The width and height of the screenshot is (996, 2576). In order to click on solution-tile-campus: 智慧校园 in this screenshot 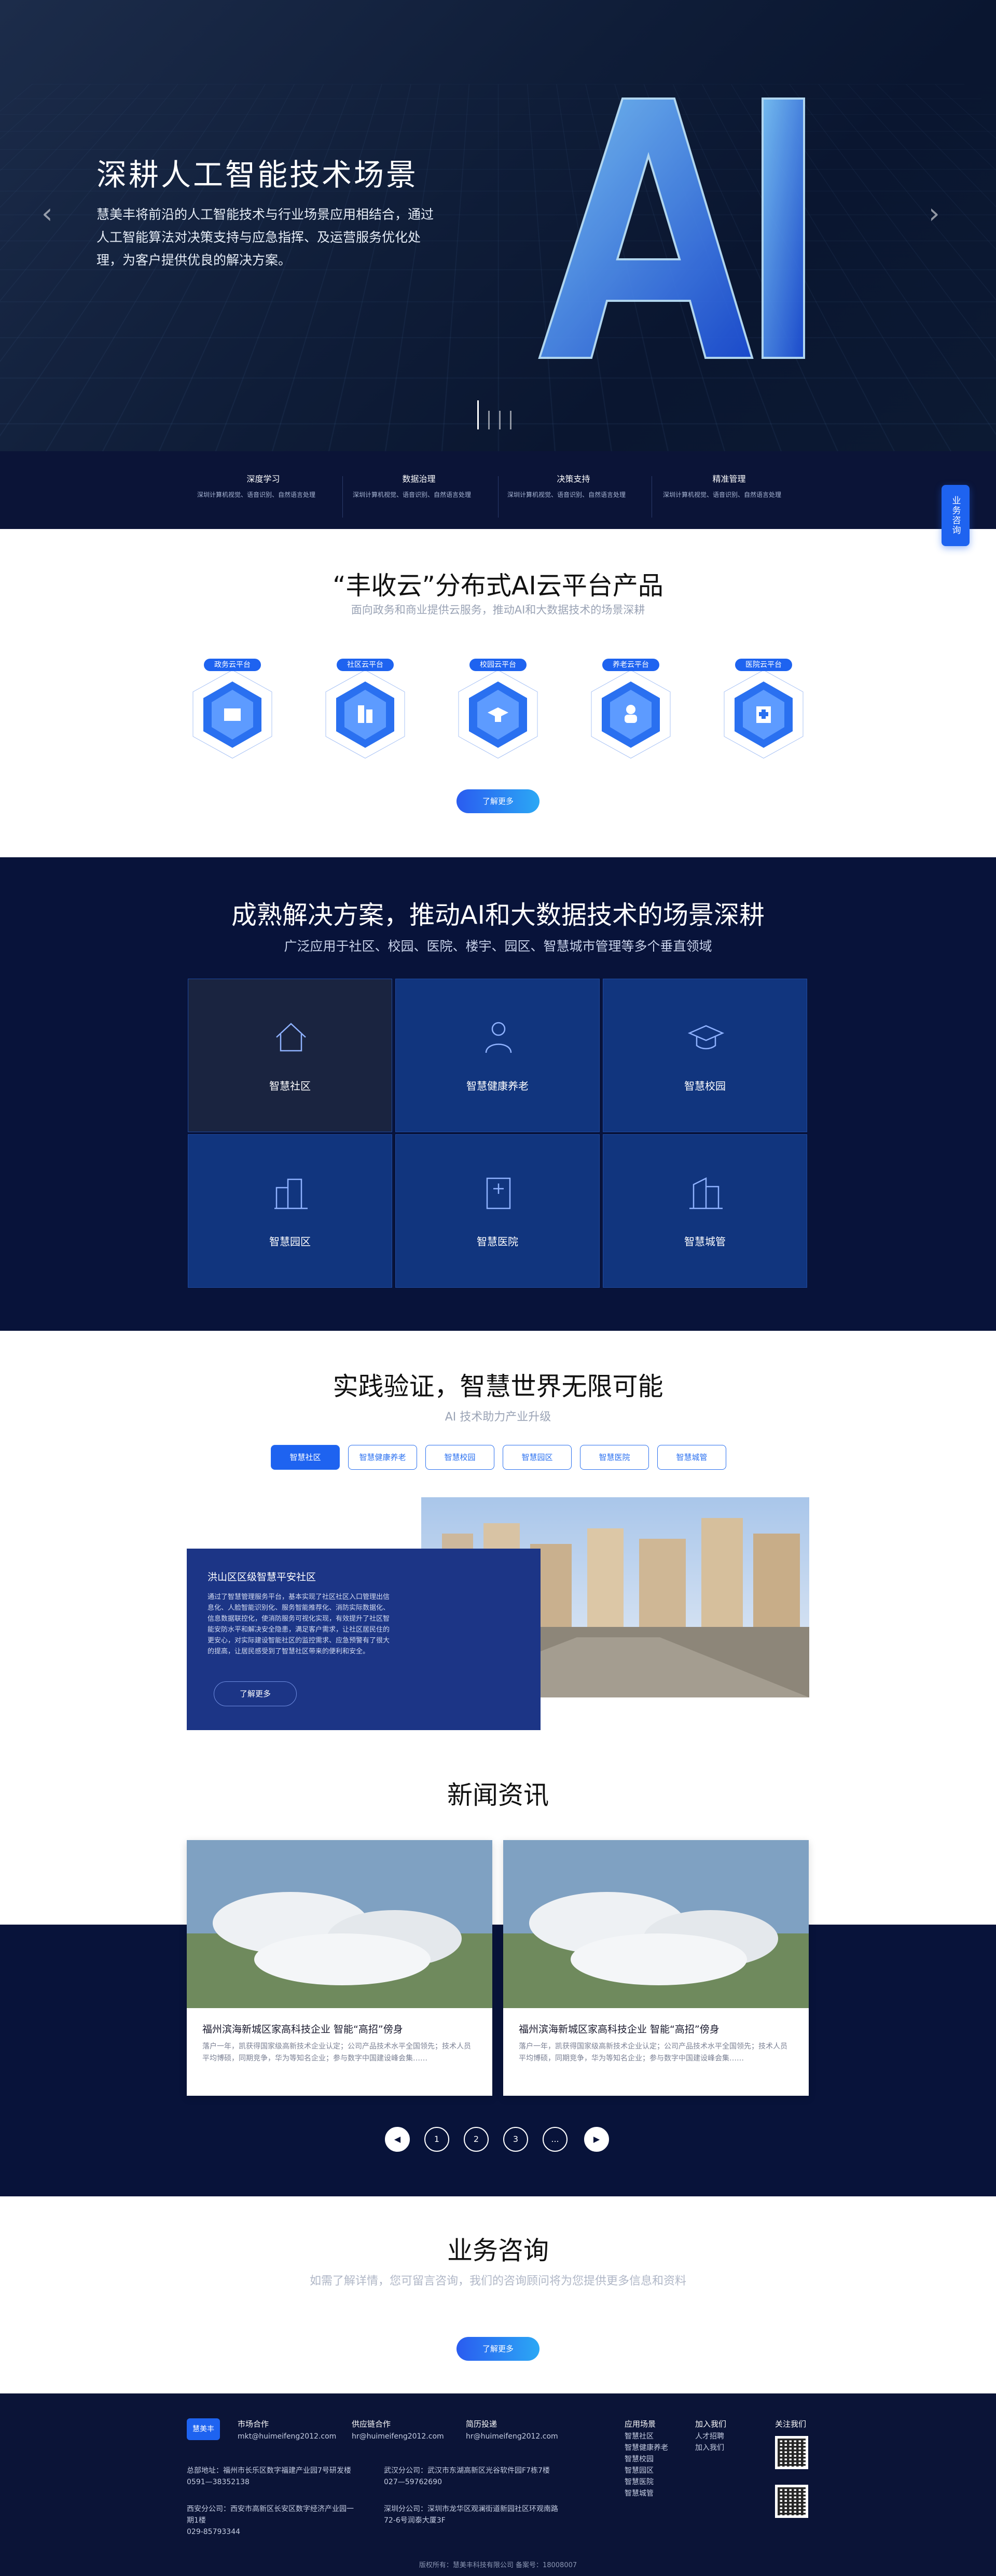, I will do `click(705, 1055)`.